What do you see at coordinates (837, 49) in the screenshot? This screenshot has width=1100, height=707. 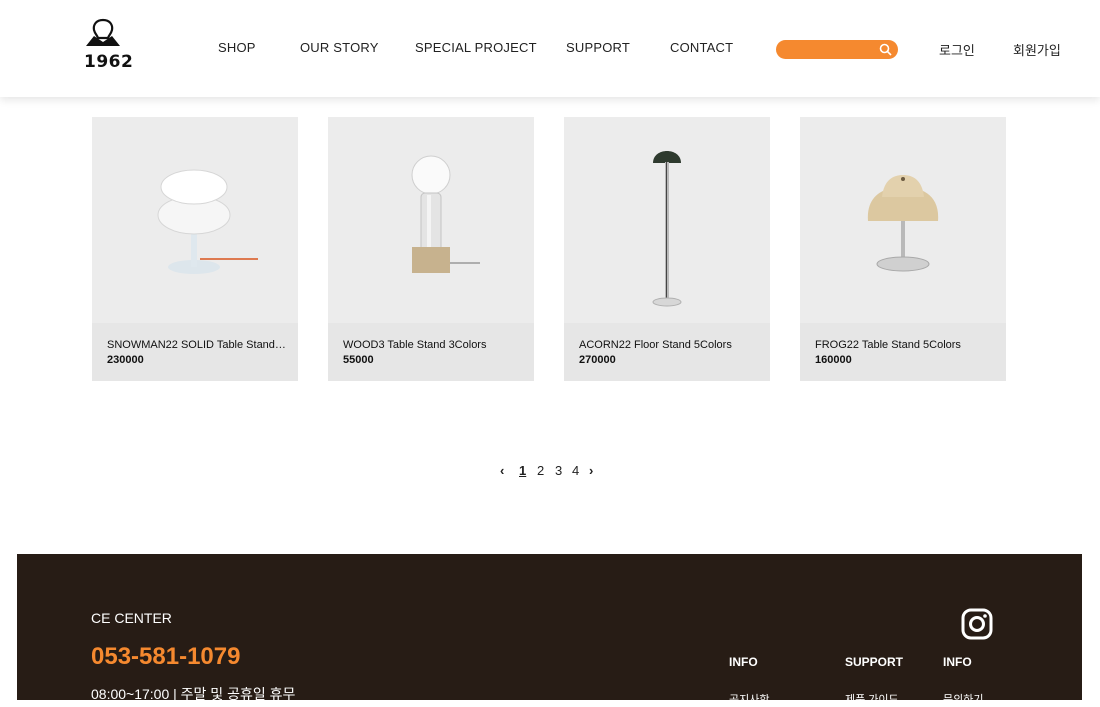 I see `search-input` at bounding box center [837, 49].